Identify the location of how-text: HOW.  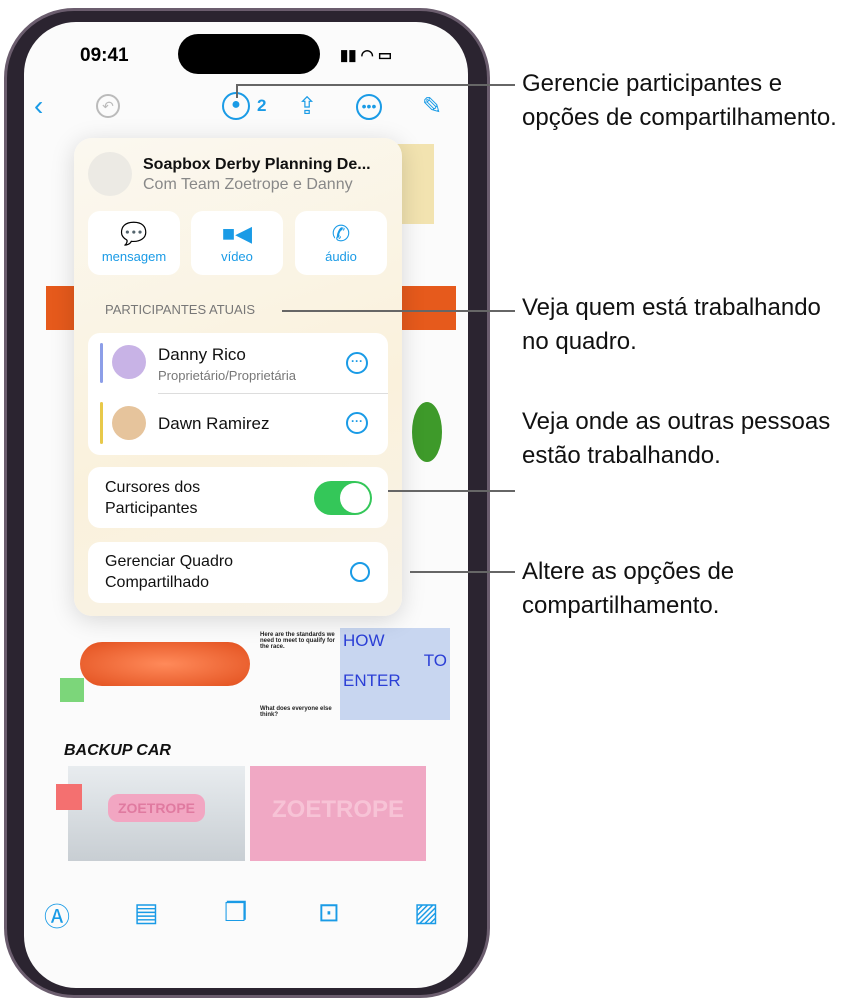
(364, 640).